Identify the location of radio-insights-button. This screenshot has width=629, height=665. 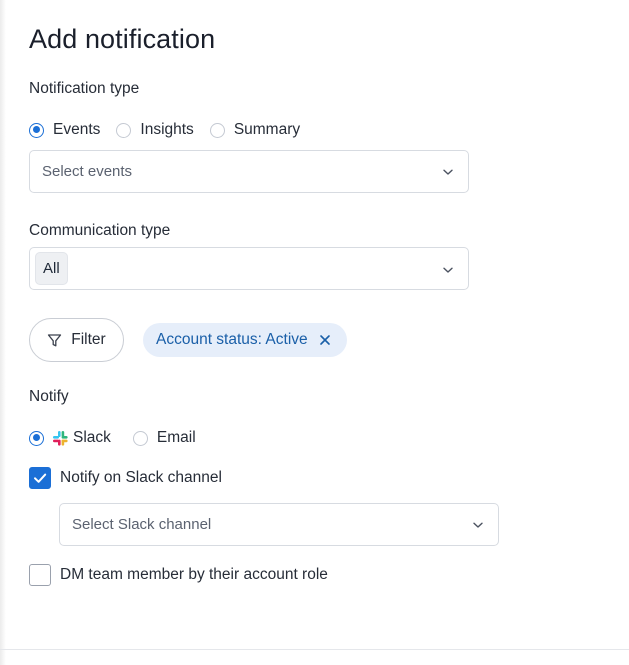
(124, 130).